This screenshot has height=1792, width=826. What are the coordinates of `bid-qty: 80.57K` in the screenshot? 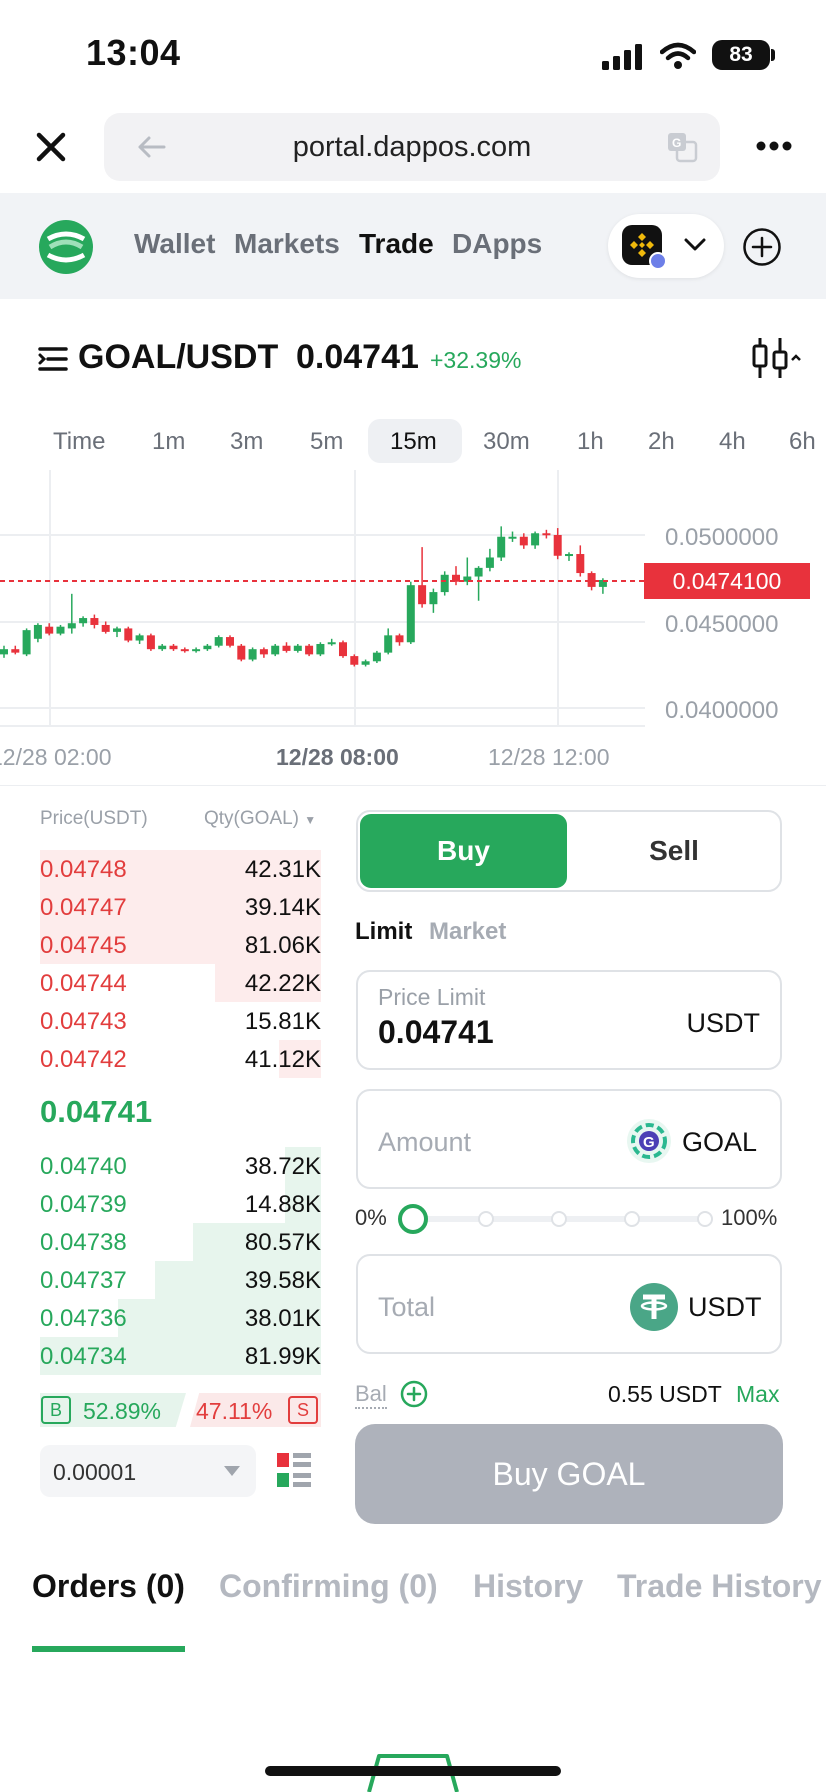 It's located at (282, 1242).